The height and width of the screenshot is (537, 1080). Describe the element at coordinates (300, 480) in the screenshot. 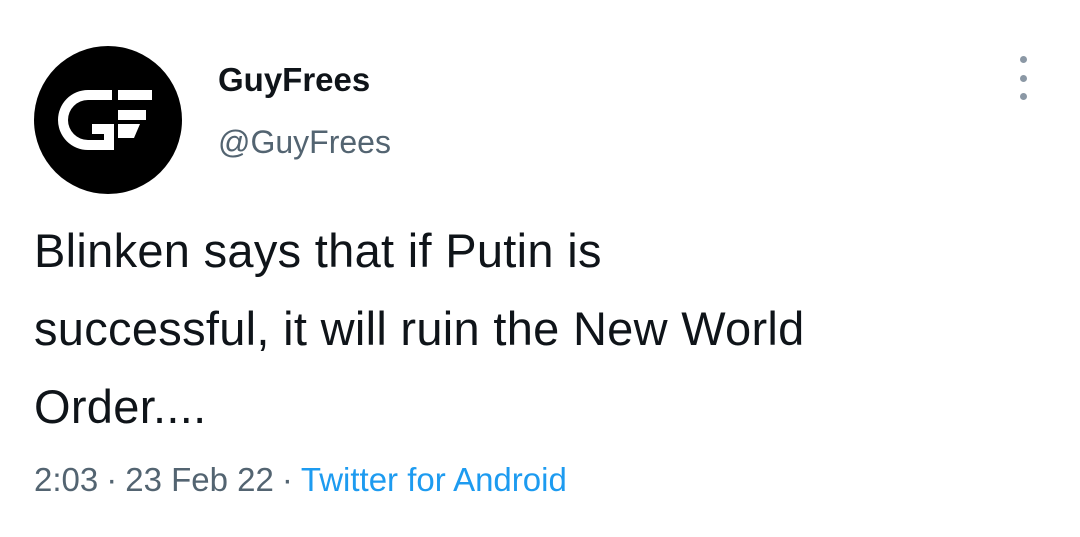

I see `tweet-meta: 2:03 · 23 Feb 22 · Twitter for Android` at that location.